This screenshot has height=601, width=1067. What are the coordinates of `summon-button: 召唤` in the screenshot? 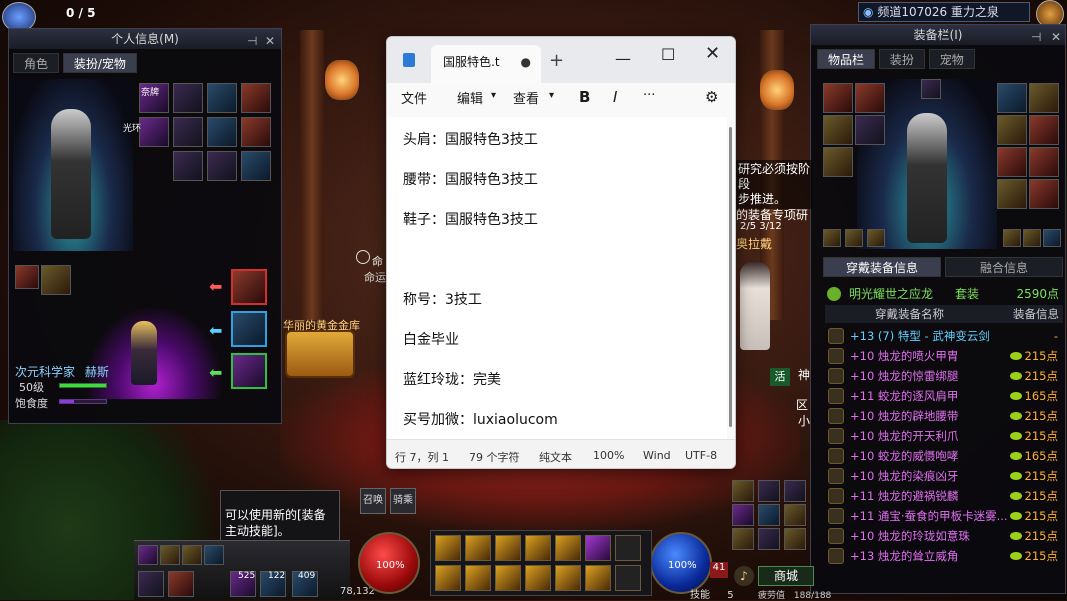 It's located at (373, 501).